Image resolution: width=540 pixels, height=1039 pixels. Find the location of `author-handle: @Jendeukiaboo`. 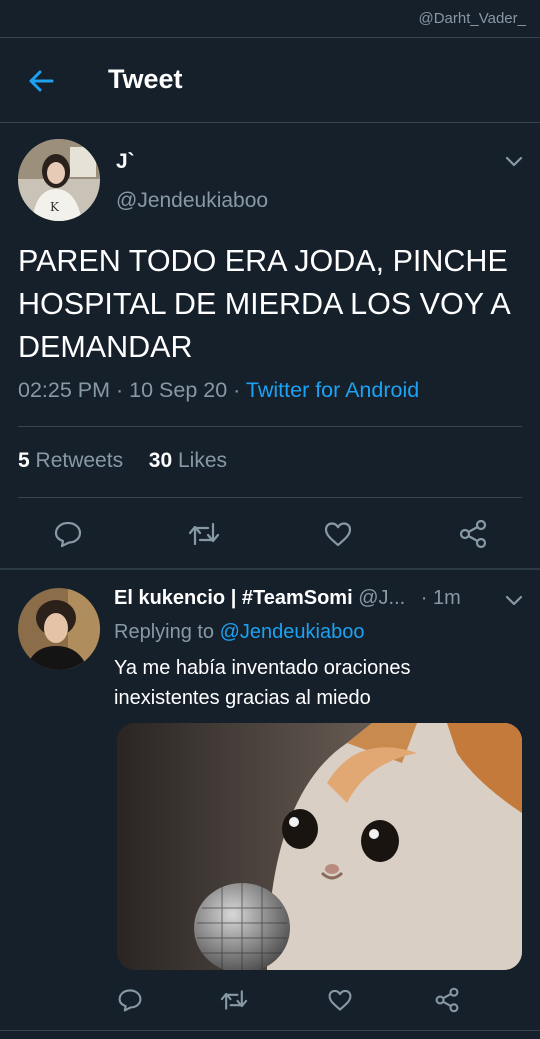

author-handle: @Jendeukiaboo is located at coordinates (192, 201).